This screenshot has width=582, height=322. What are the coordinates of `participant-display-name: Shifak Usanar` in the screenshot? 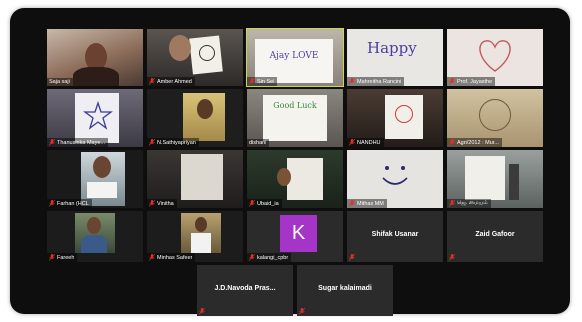 It's located at (395, 234).